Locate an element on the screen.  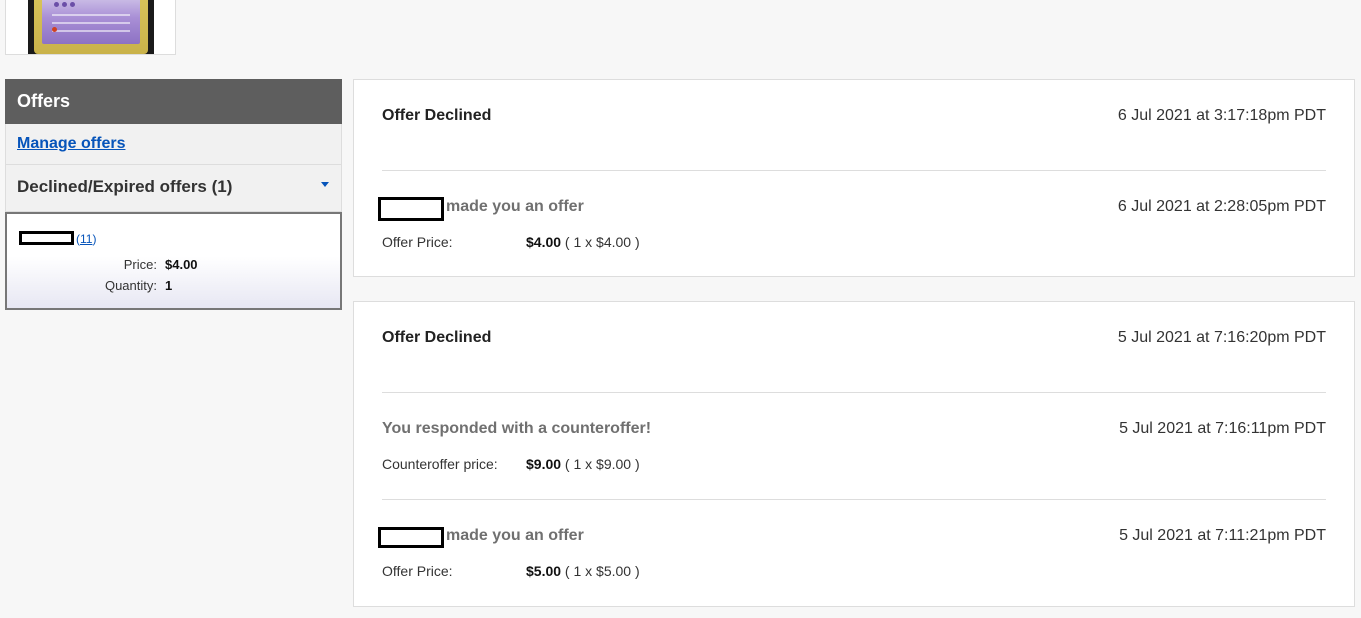
price-value: $4.00 is located at coordinates (181, 264).